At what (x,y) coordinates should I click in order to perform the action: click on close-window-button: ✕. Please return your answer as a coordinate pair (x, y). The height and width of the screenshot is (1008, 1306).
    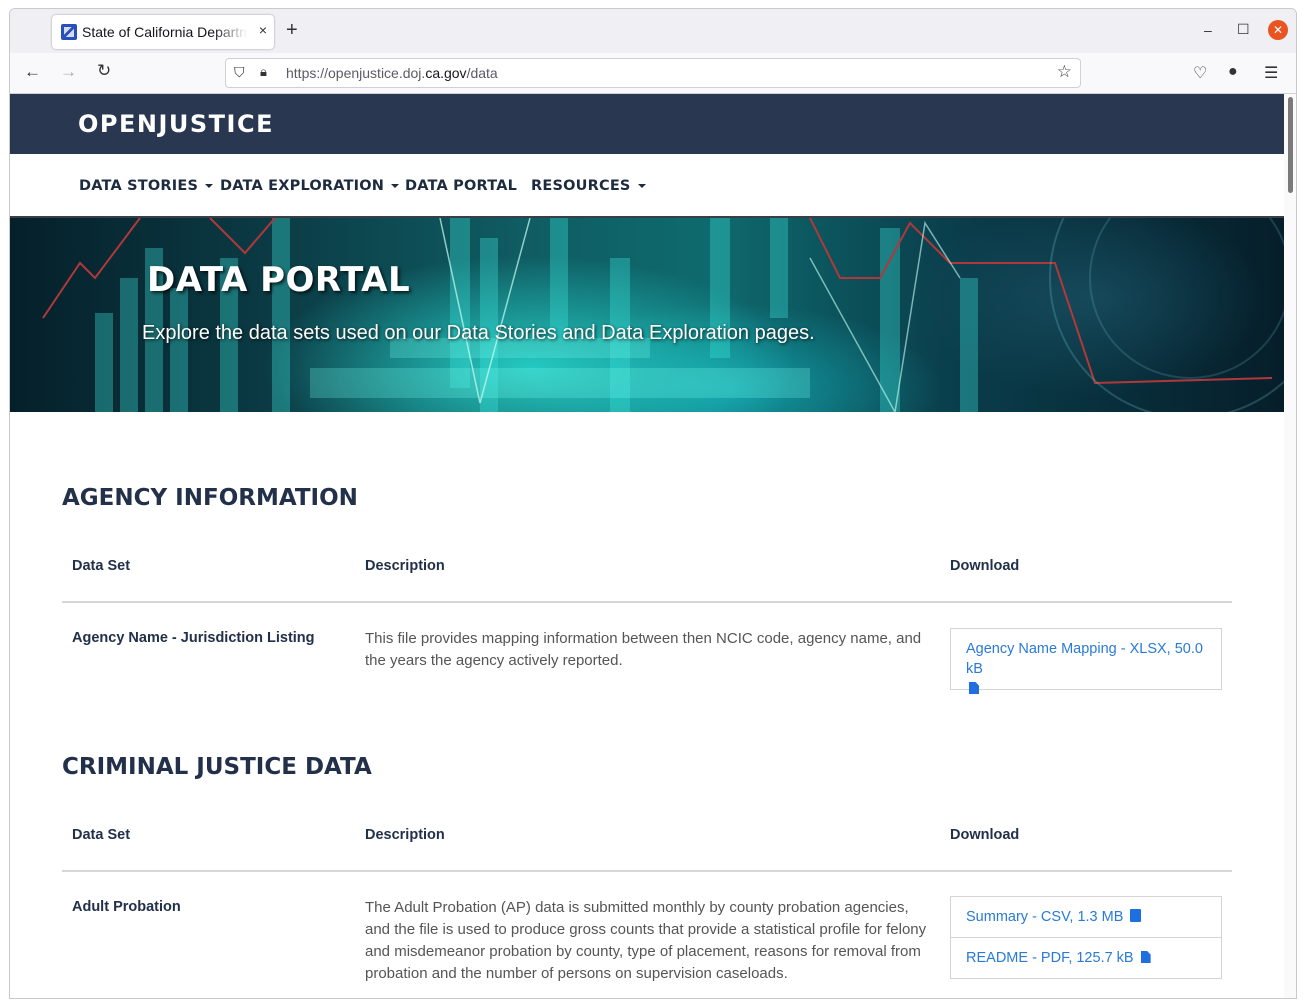
    Looking at the image, I should click on (1278, 30).